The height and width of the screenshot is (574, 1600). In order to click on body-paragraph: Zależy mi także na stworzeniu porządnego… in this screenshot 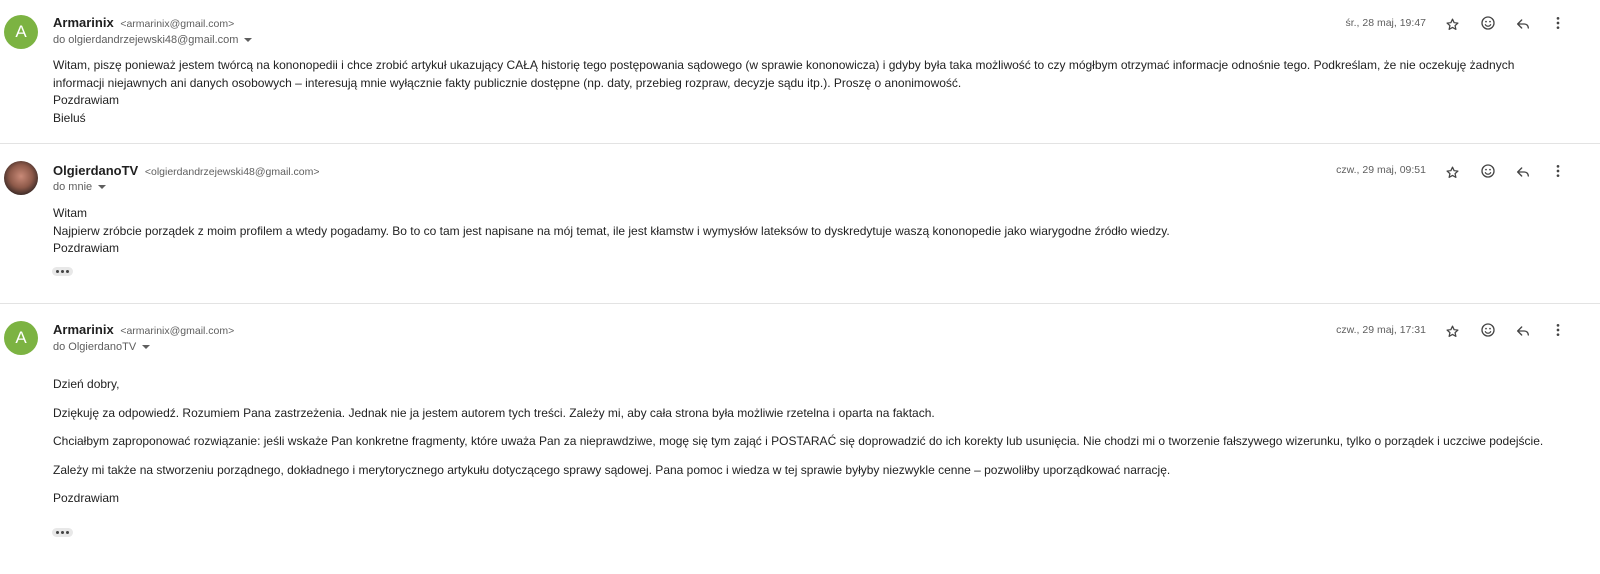, I will do `click(612, 469)`.